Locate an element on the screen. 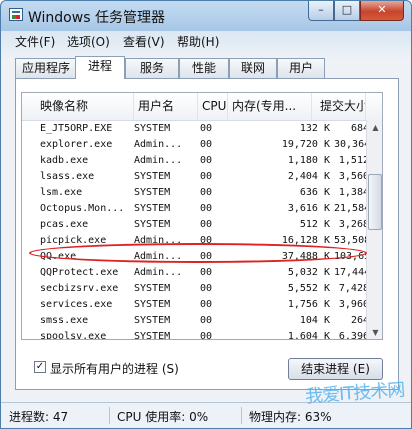 This screenshot has width=412, height=429. cell-memory: 512 K is located at coordinates (314, 224).